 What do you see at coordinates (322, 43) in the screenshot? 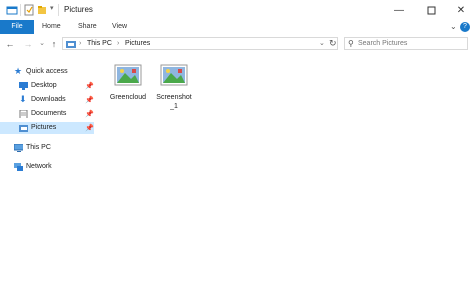
I see `address-dropdown-icon: ⌄` at bounding box center [322, 43].